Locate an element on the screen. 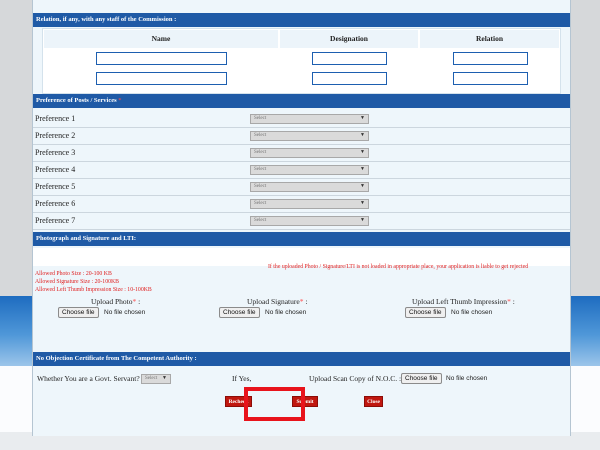  preference-row-1: Preference 1 Select ▼ is located at coordinates (301, 119).